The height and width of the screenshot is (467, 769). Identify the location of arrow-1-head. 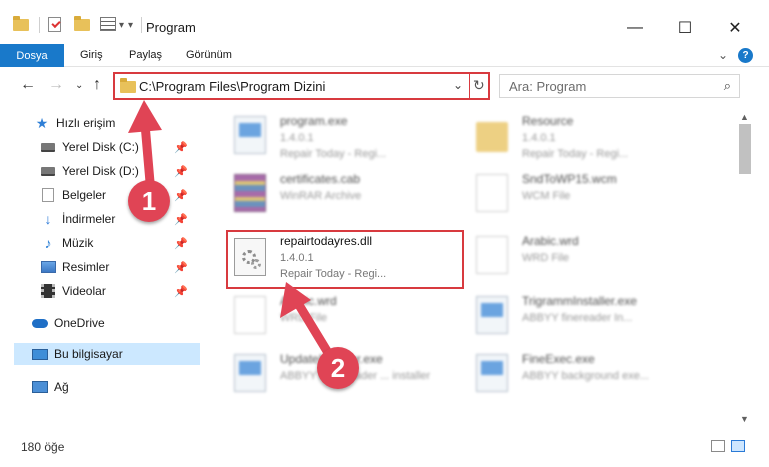
(145, 116).